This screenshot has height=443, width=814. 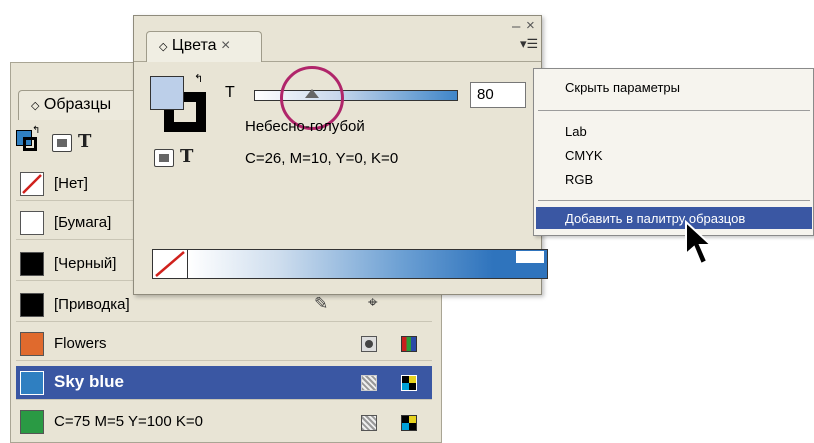 I want to click on tab-swatches-label: Образцы, so click(x=77, y=104).